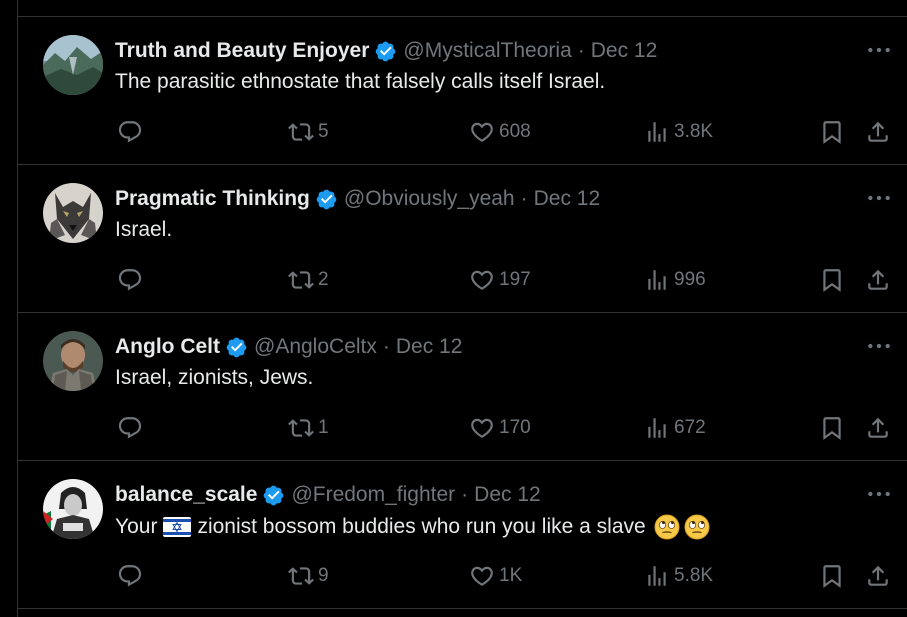  I want to click on display-name: Pragmatic Thinking, so click(212, 199).